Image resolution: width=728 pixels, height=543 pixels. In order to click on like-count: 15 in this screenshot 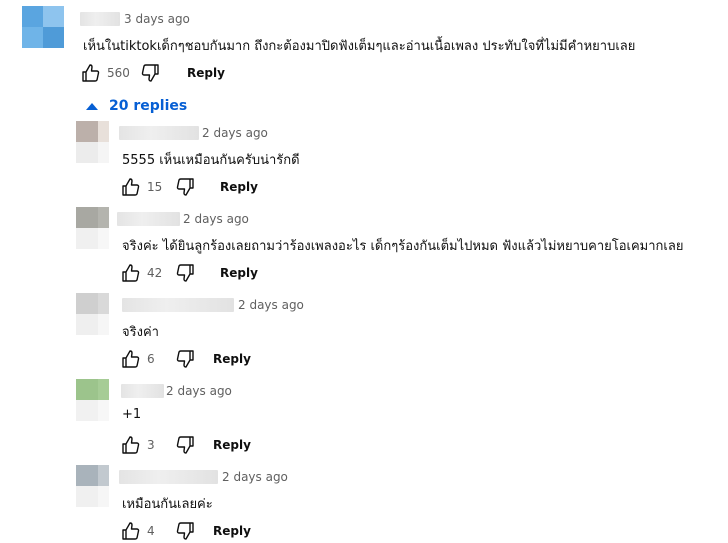, I will do `click(155, 187)`.